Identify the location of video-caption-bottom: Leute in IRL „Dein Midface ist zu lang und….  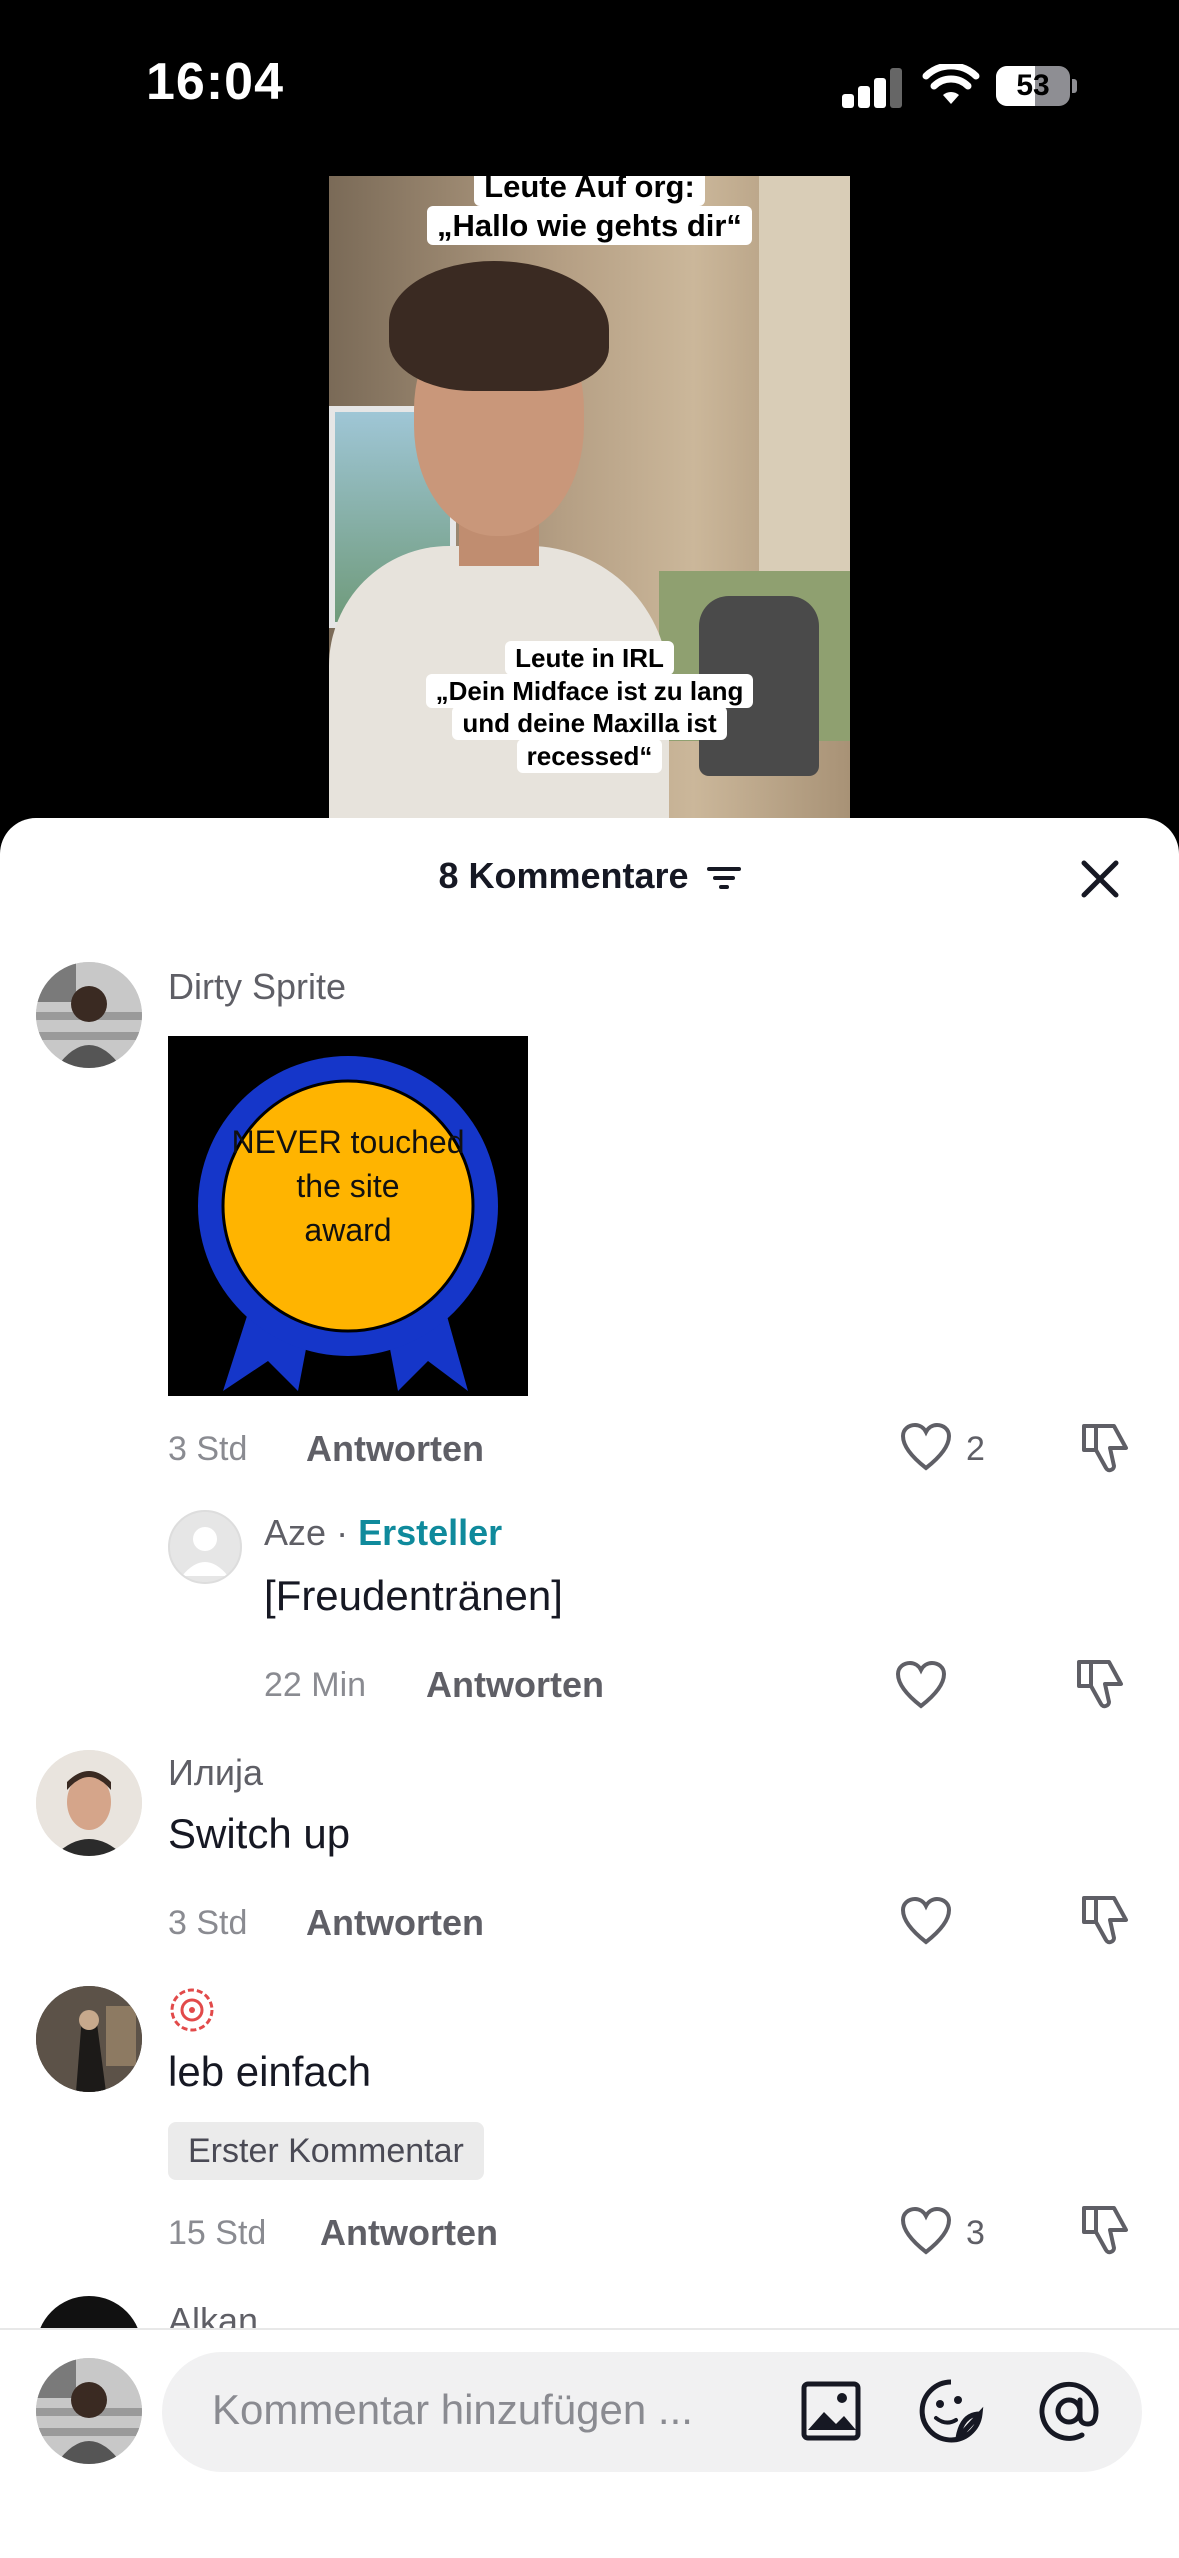
(589, 707).